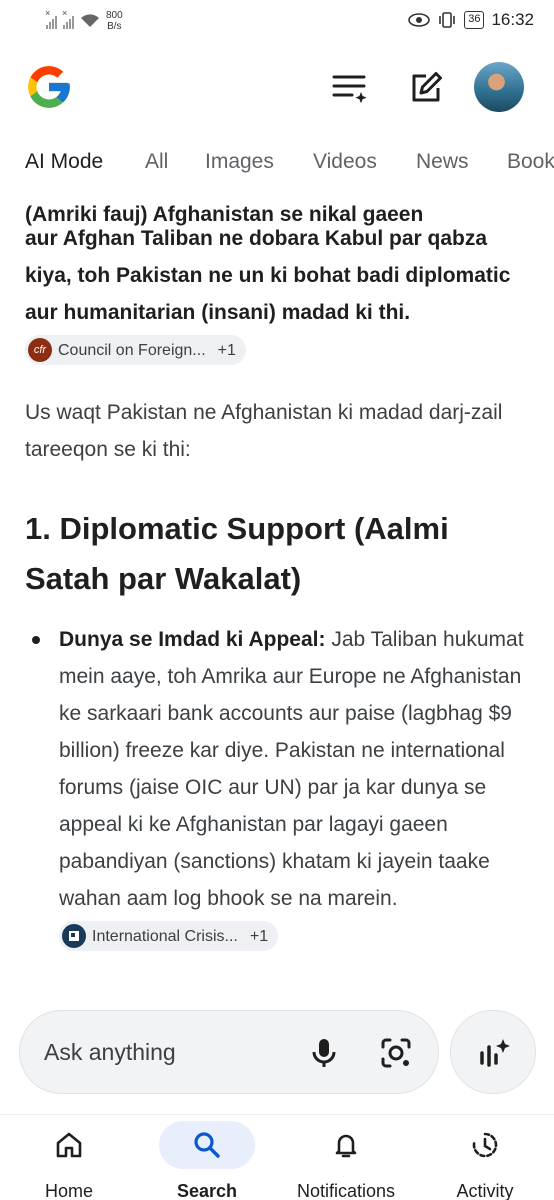 The height and width of the screenshot is (1200, 554). Describe the element at coordinates (324, 1053) in the screenshot. I see `mic-icon` at that location.